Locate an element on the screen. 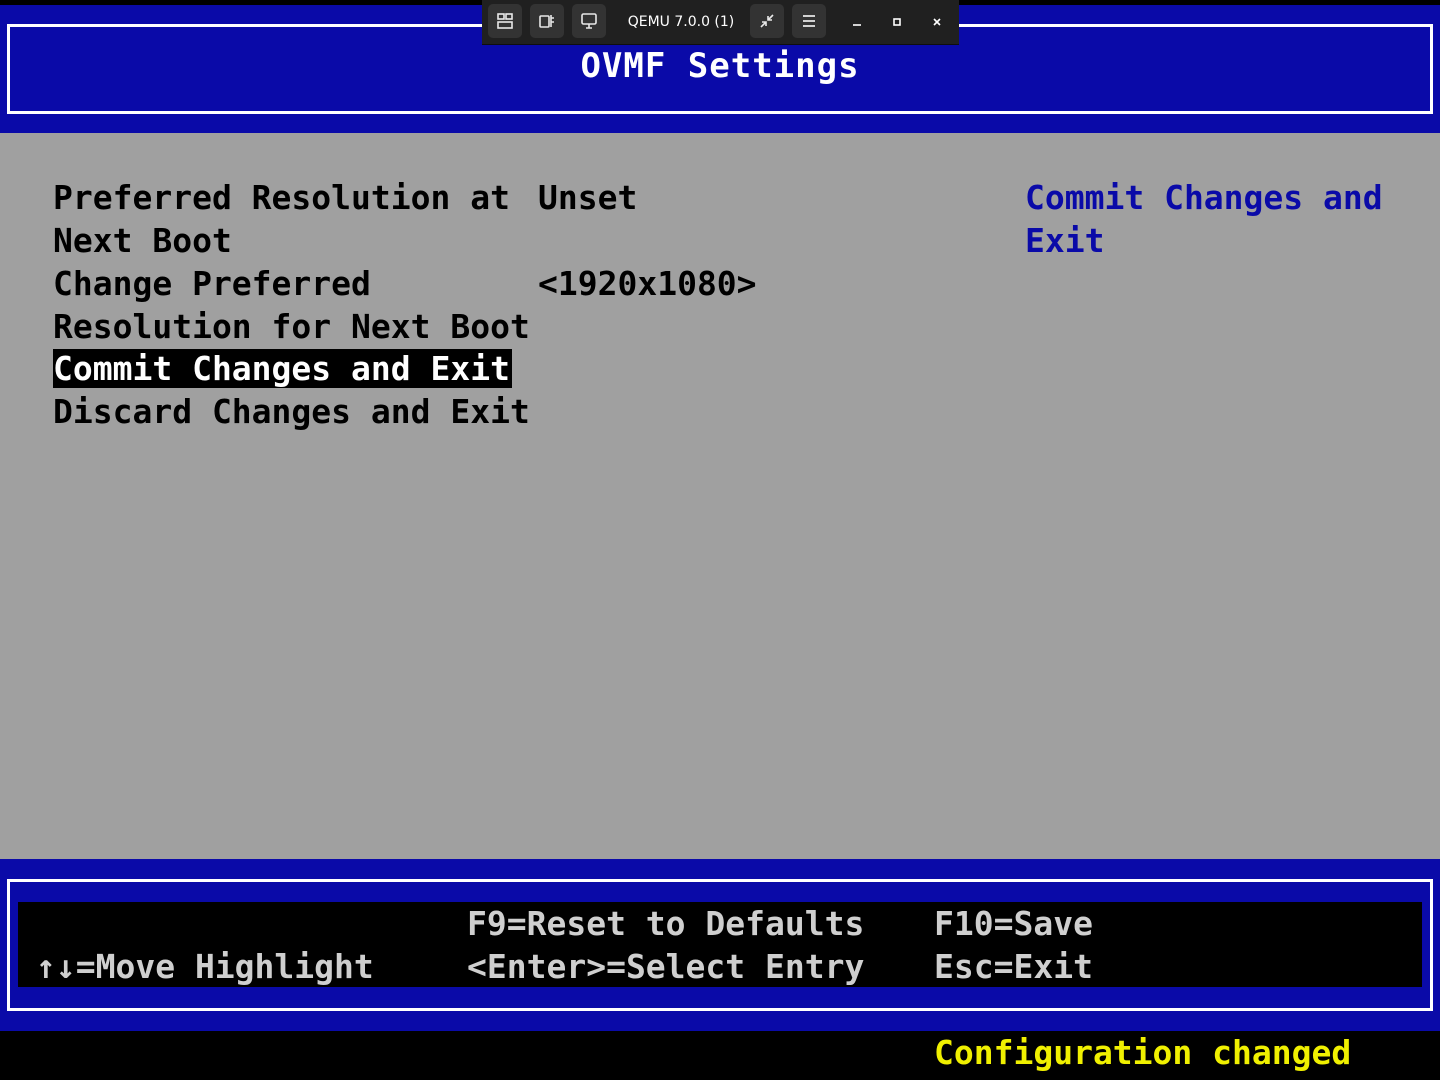 The width and height of the screenshot is (1440, 1080). page-title: OVMF Settings is located at coordinates (720, 66).